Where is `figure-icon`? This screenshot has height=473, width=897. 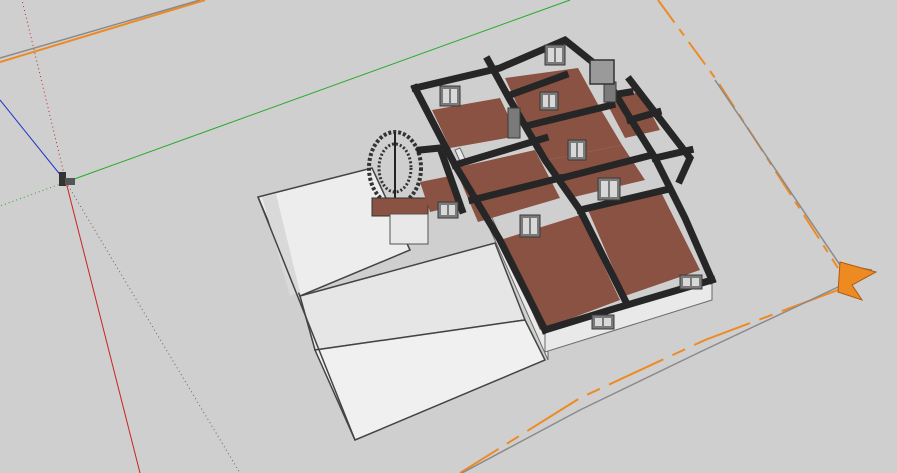
figure-icon is located at coordinates (67, 179).